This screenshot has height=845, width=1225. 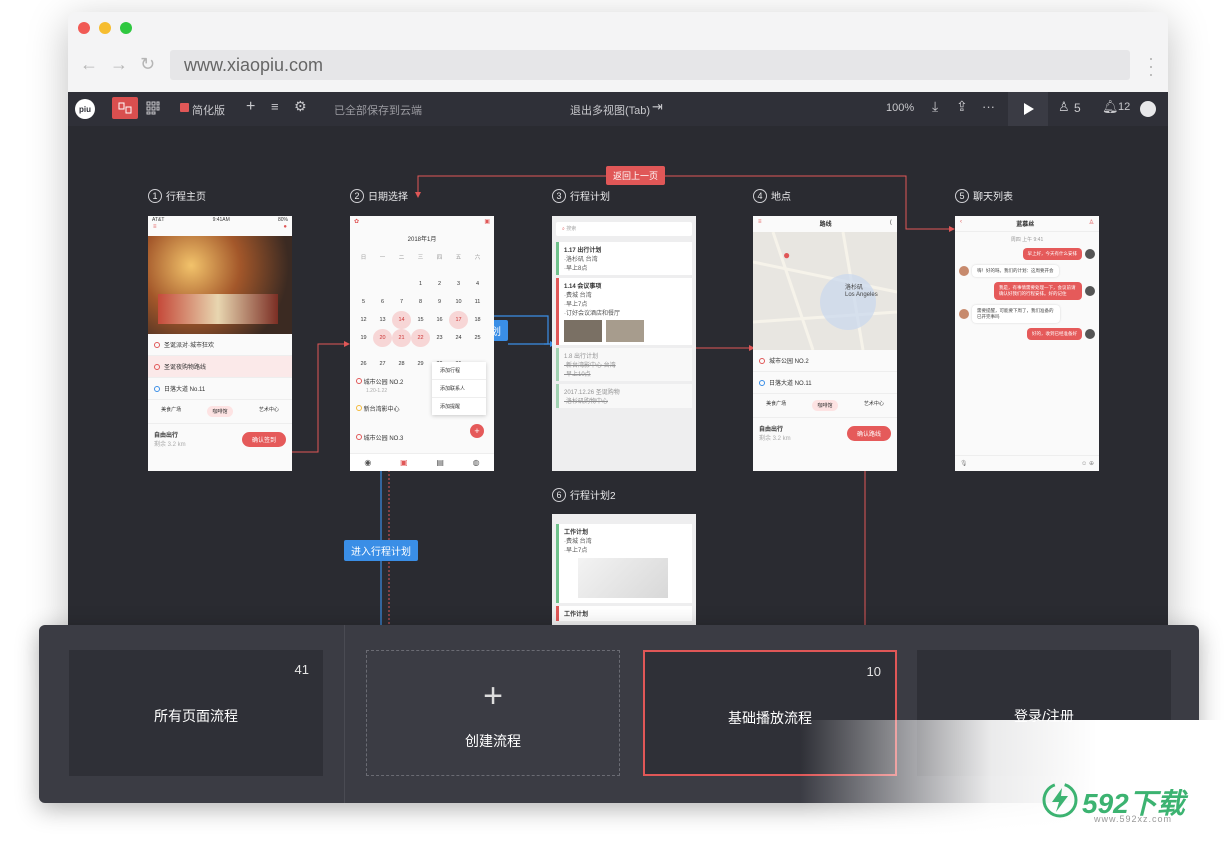 What do you see at coordinates (1148, 109) in the screenshot?
I see `avatar` at bounding box center [1148, 109].